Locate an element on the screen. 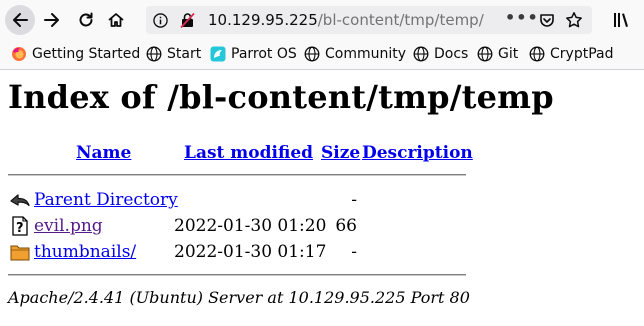 Image resolution: width=644 pixels, height=326 pixels. bookmark-label: Parrot OS is located at coordinates (264, 54).